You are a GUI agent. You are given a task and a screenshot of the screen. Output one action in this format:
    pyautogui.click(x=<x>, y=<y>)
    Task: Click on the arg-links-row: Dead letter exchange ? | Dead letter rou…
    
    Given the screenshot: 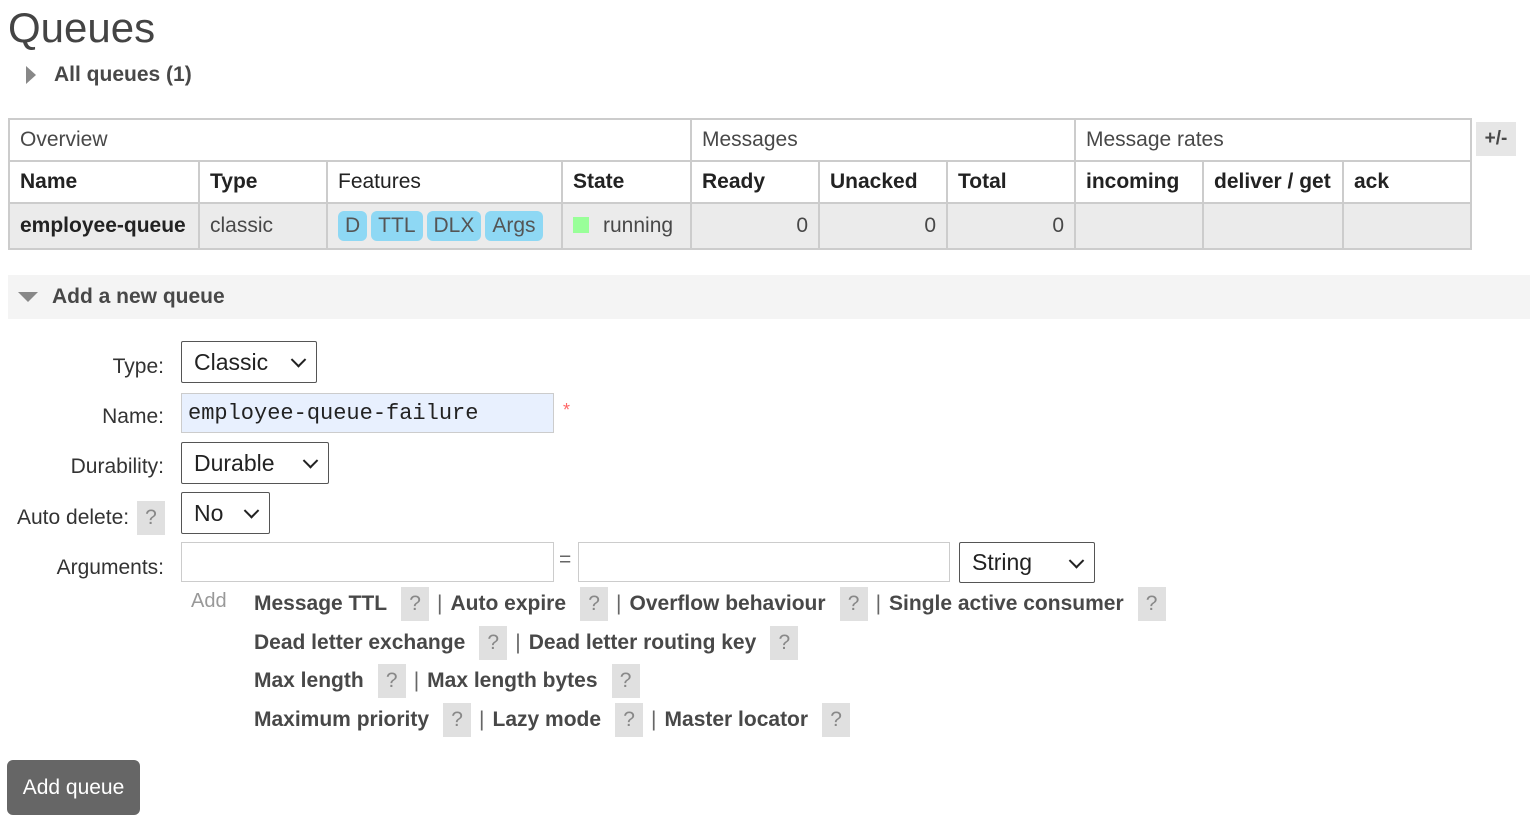 What is the action you would take?
    pyautogui.click(x=526, y=643)
    